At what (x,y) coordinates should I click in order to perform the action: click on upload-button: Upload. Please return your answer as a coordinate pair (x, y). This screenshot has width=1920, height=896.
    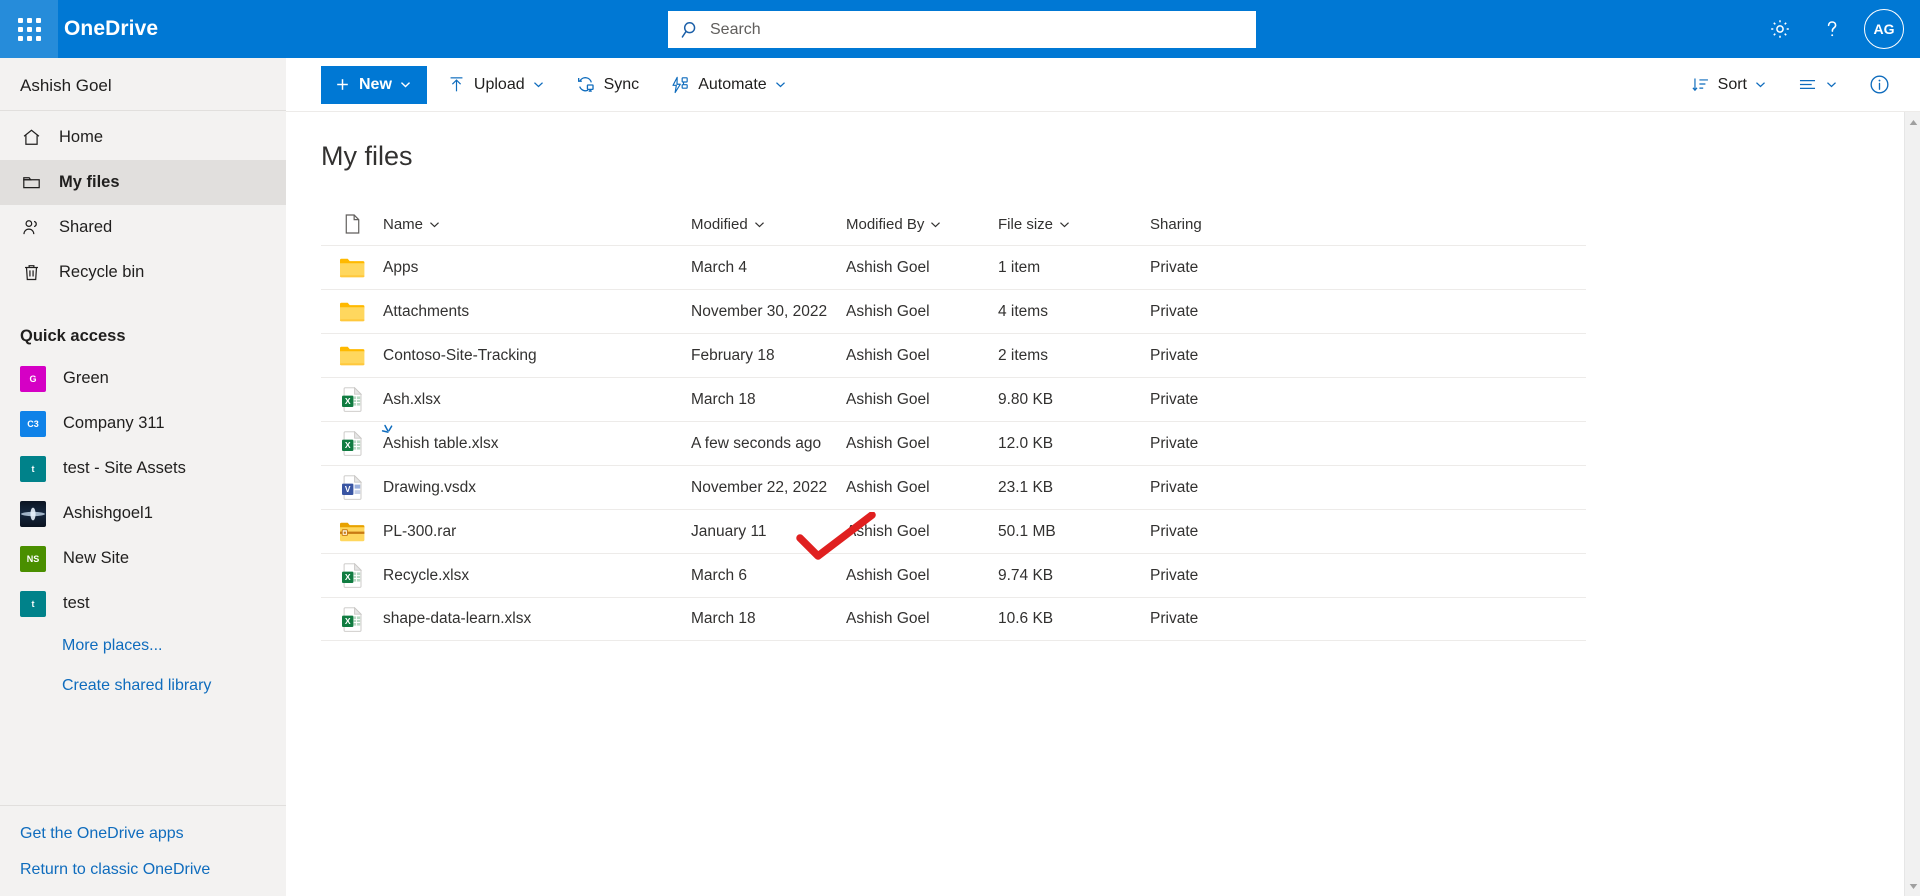
    Looking at the image, I should click on (495, 85).